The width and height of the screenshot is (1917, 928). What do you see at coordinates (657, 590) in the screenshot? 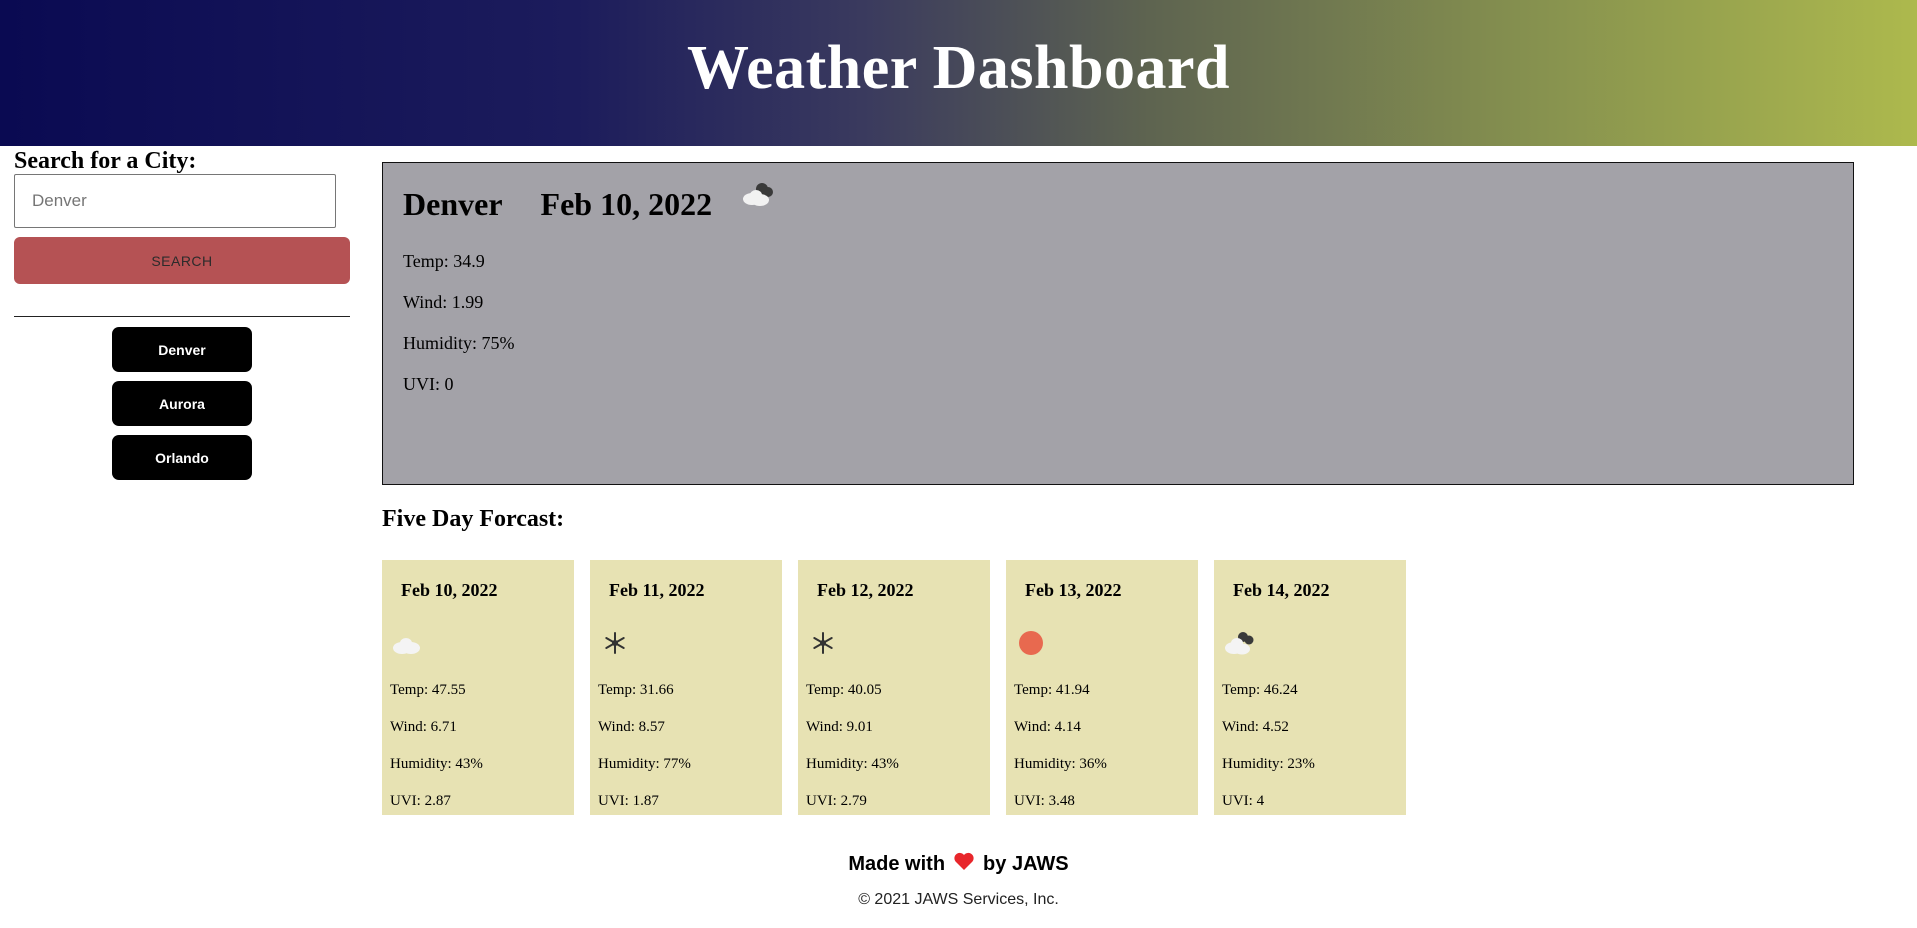
I see `forecast-date: Feb 11, 2022` at bounding box center [657, 590].